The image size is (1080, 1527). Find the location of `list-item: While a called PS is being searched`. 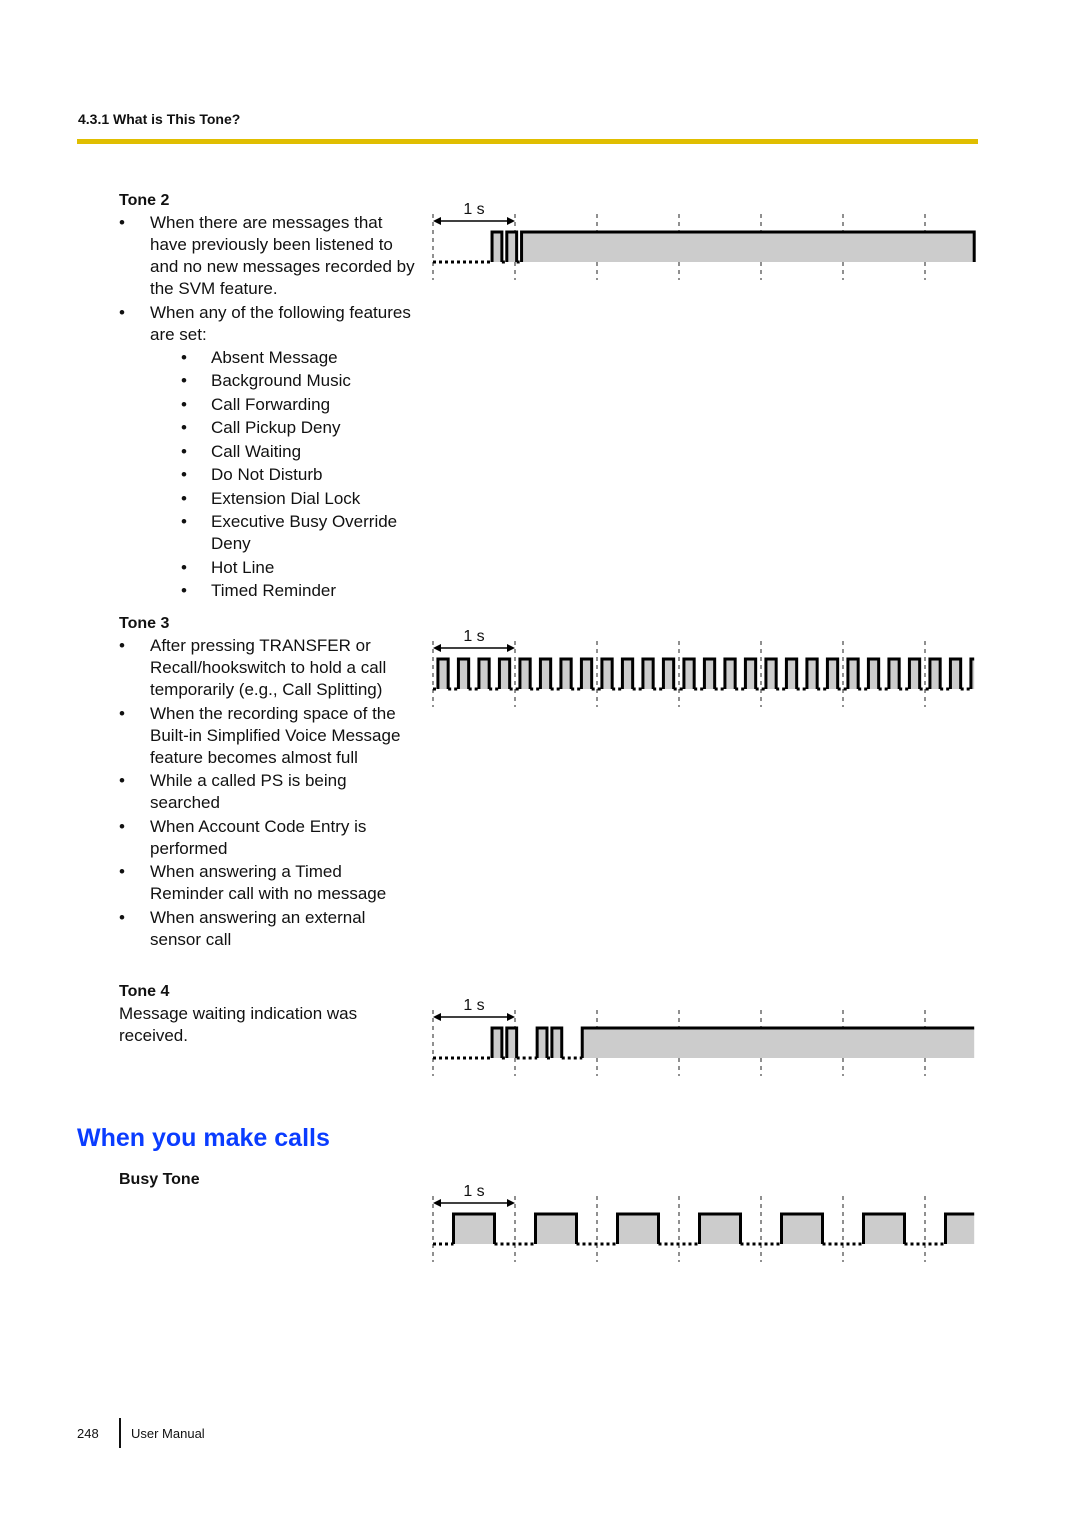

list-item: While a called PS is being searched is located at coordinates (269, 792).